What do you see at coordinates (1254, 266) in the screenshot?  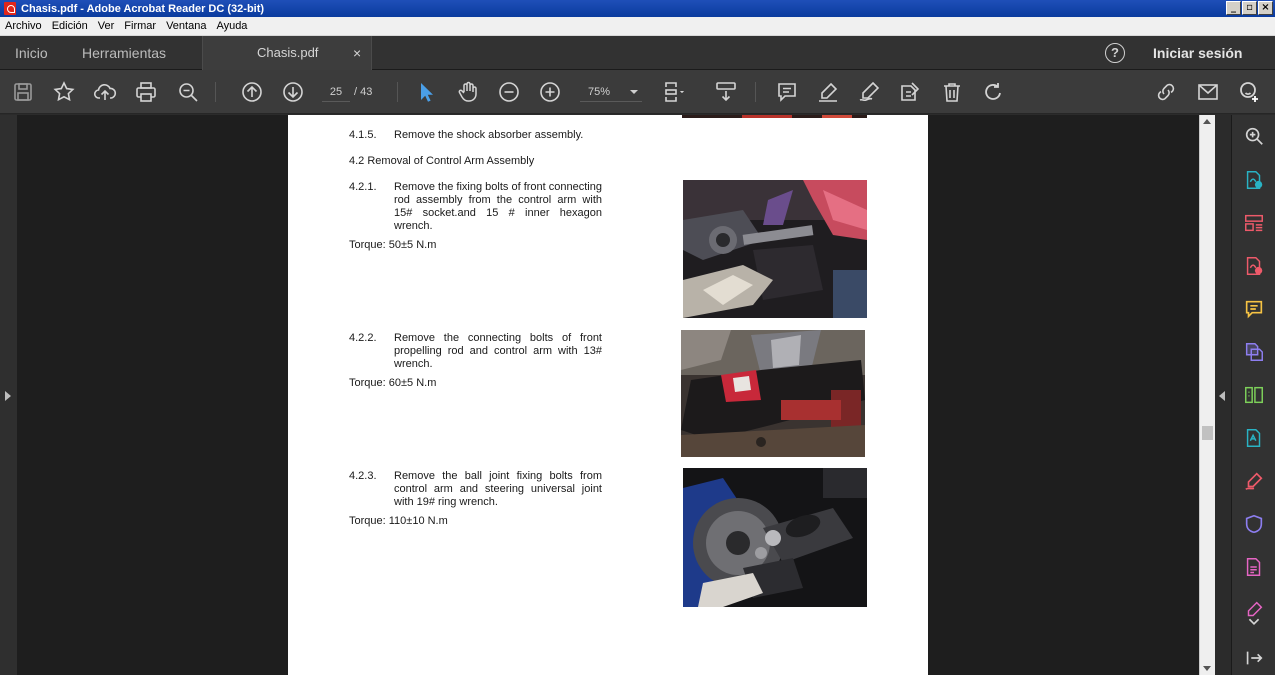 I see `create-pdf-icon` at bounding box center [1254, 266].